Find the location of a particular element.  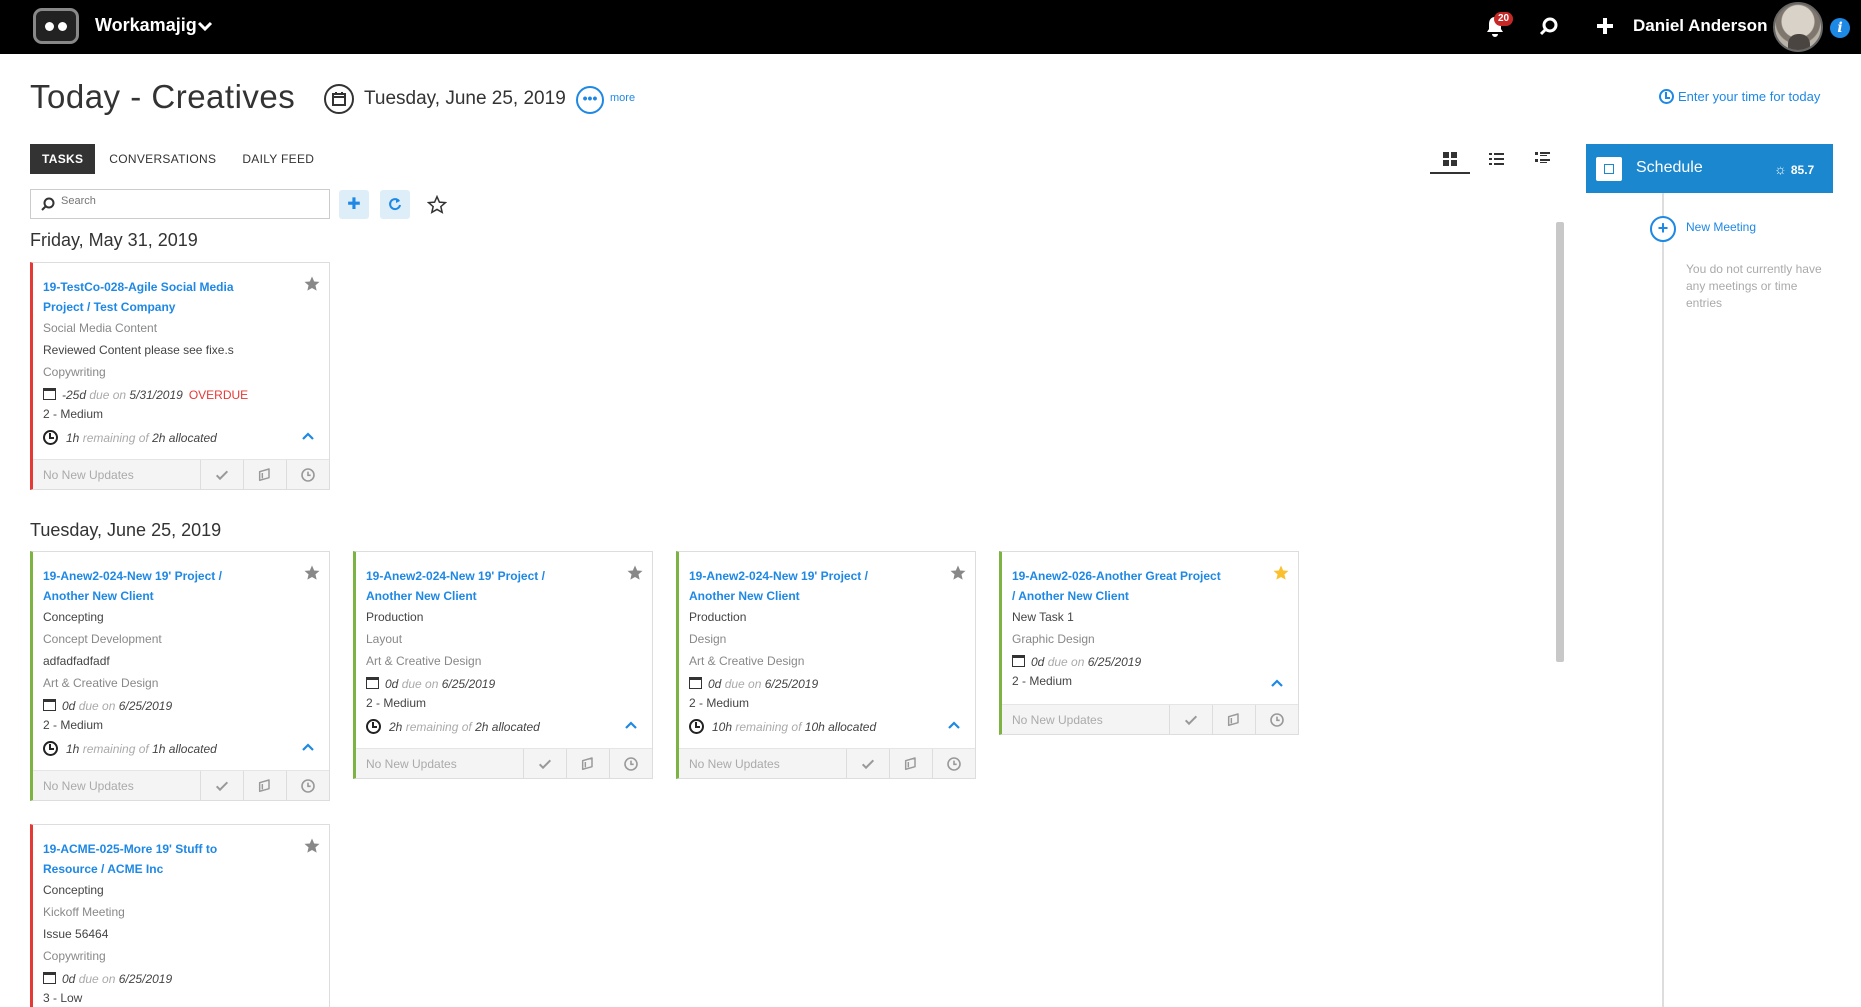

scrollbar is located at coordinates (1560, 442).